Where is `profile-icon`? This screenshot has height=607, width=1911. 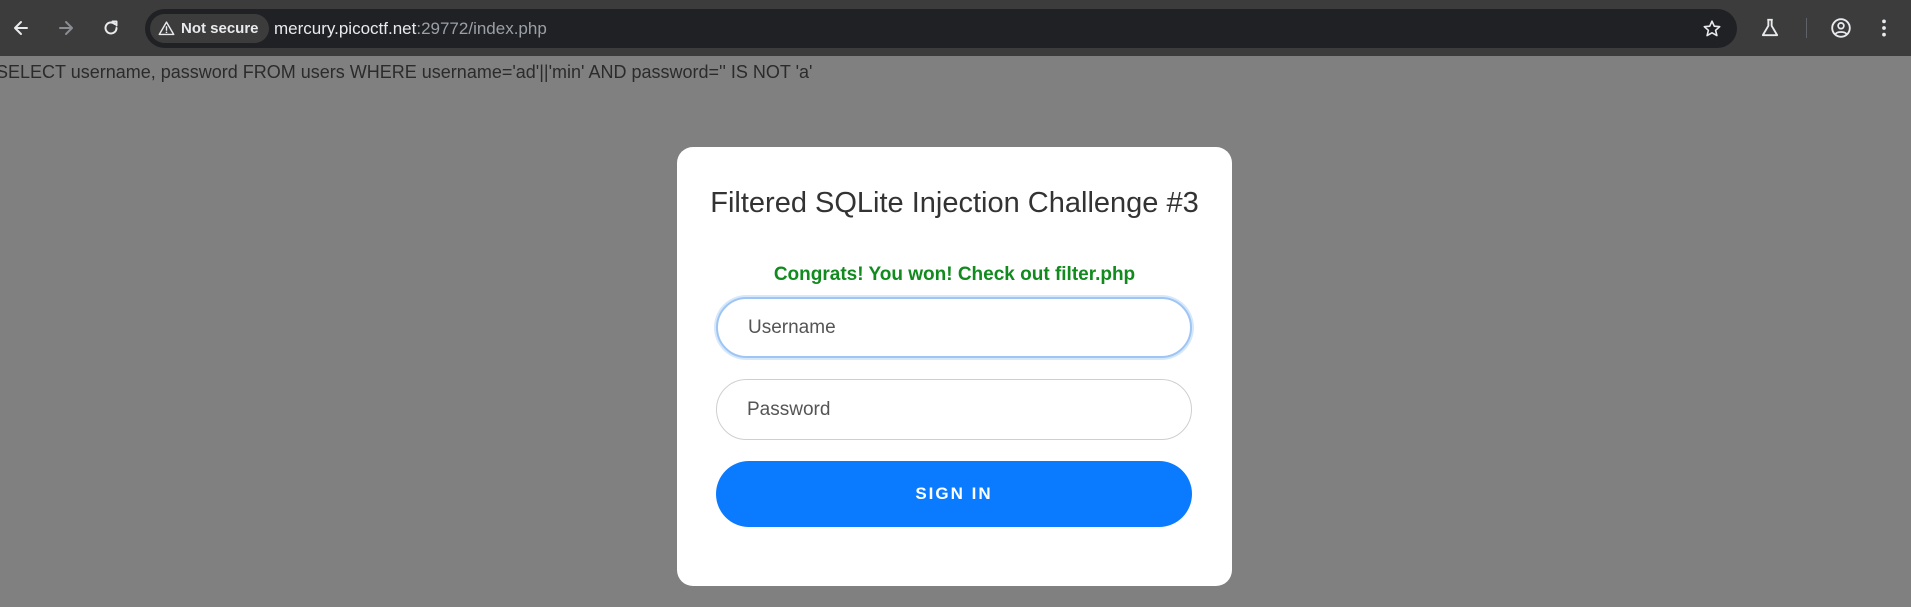
profile-icon is located at coordinates (1841, 28).